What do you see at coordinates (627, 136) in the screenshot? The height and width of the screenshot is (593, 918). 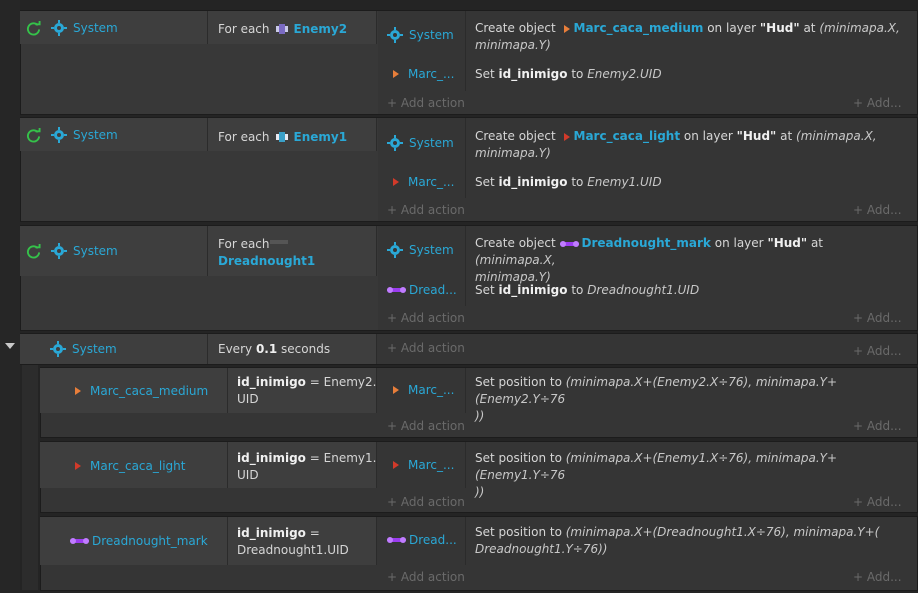 I see `action-object-name: Marc_caca_light` at bounding box center [627, 136].